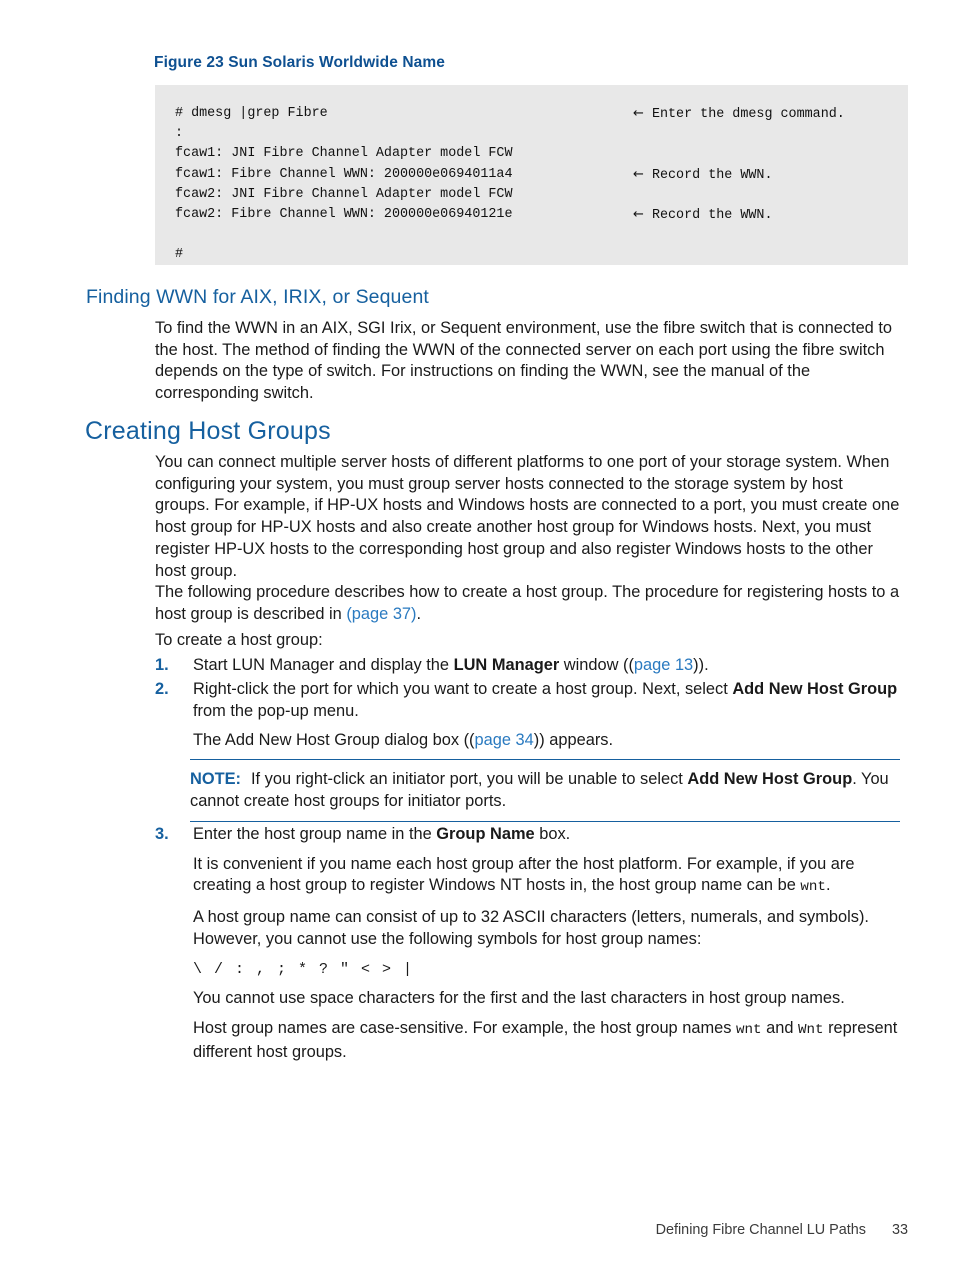  What do you see at coordinates (208, 431) in the screenshot?
I see `heading-creating-host-groups: Creating Host Groups` at bounding box center [208, 431].